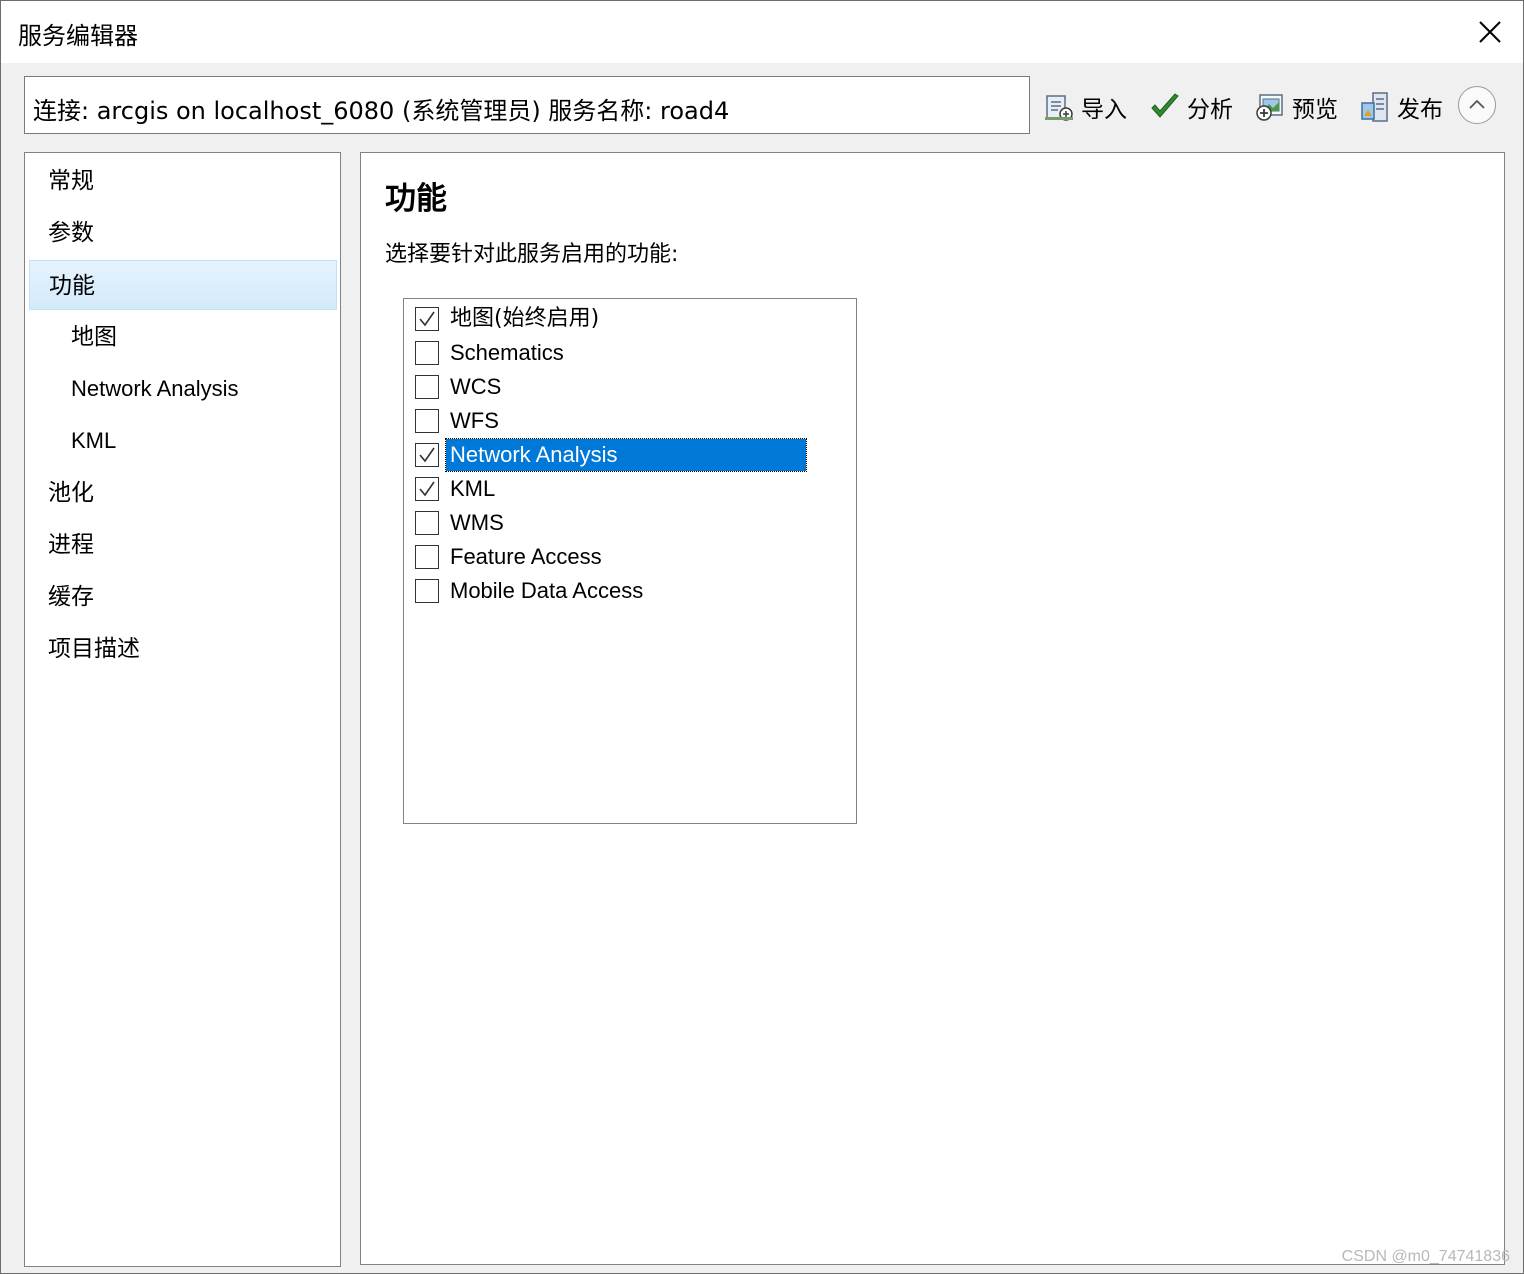 Image resolution: width=1524 pixels, height=1274 pixels. I want to click on preview-button: 预览, so click(1296, 107).